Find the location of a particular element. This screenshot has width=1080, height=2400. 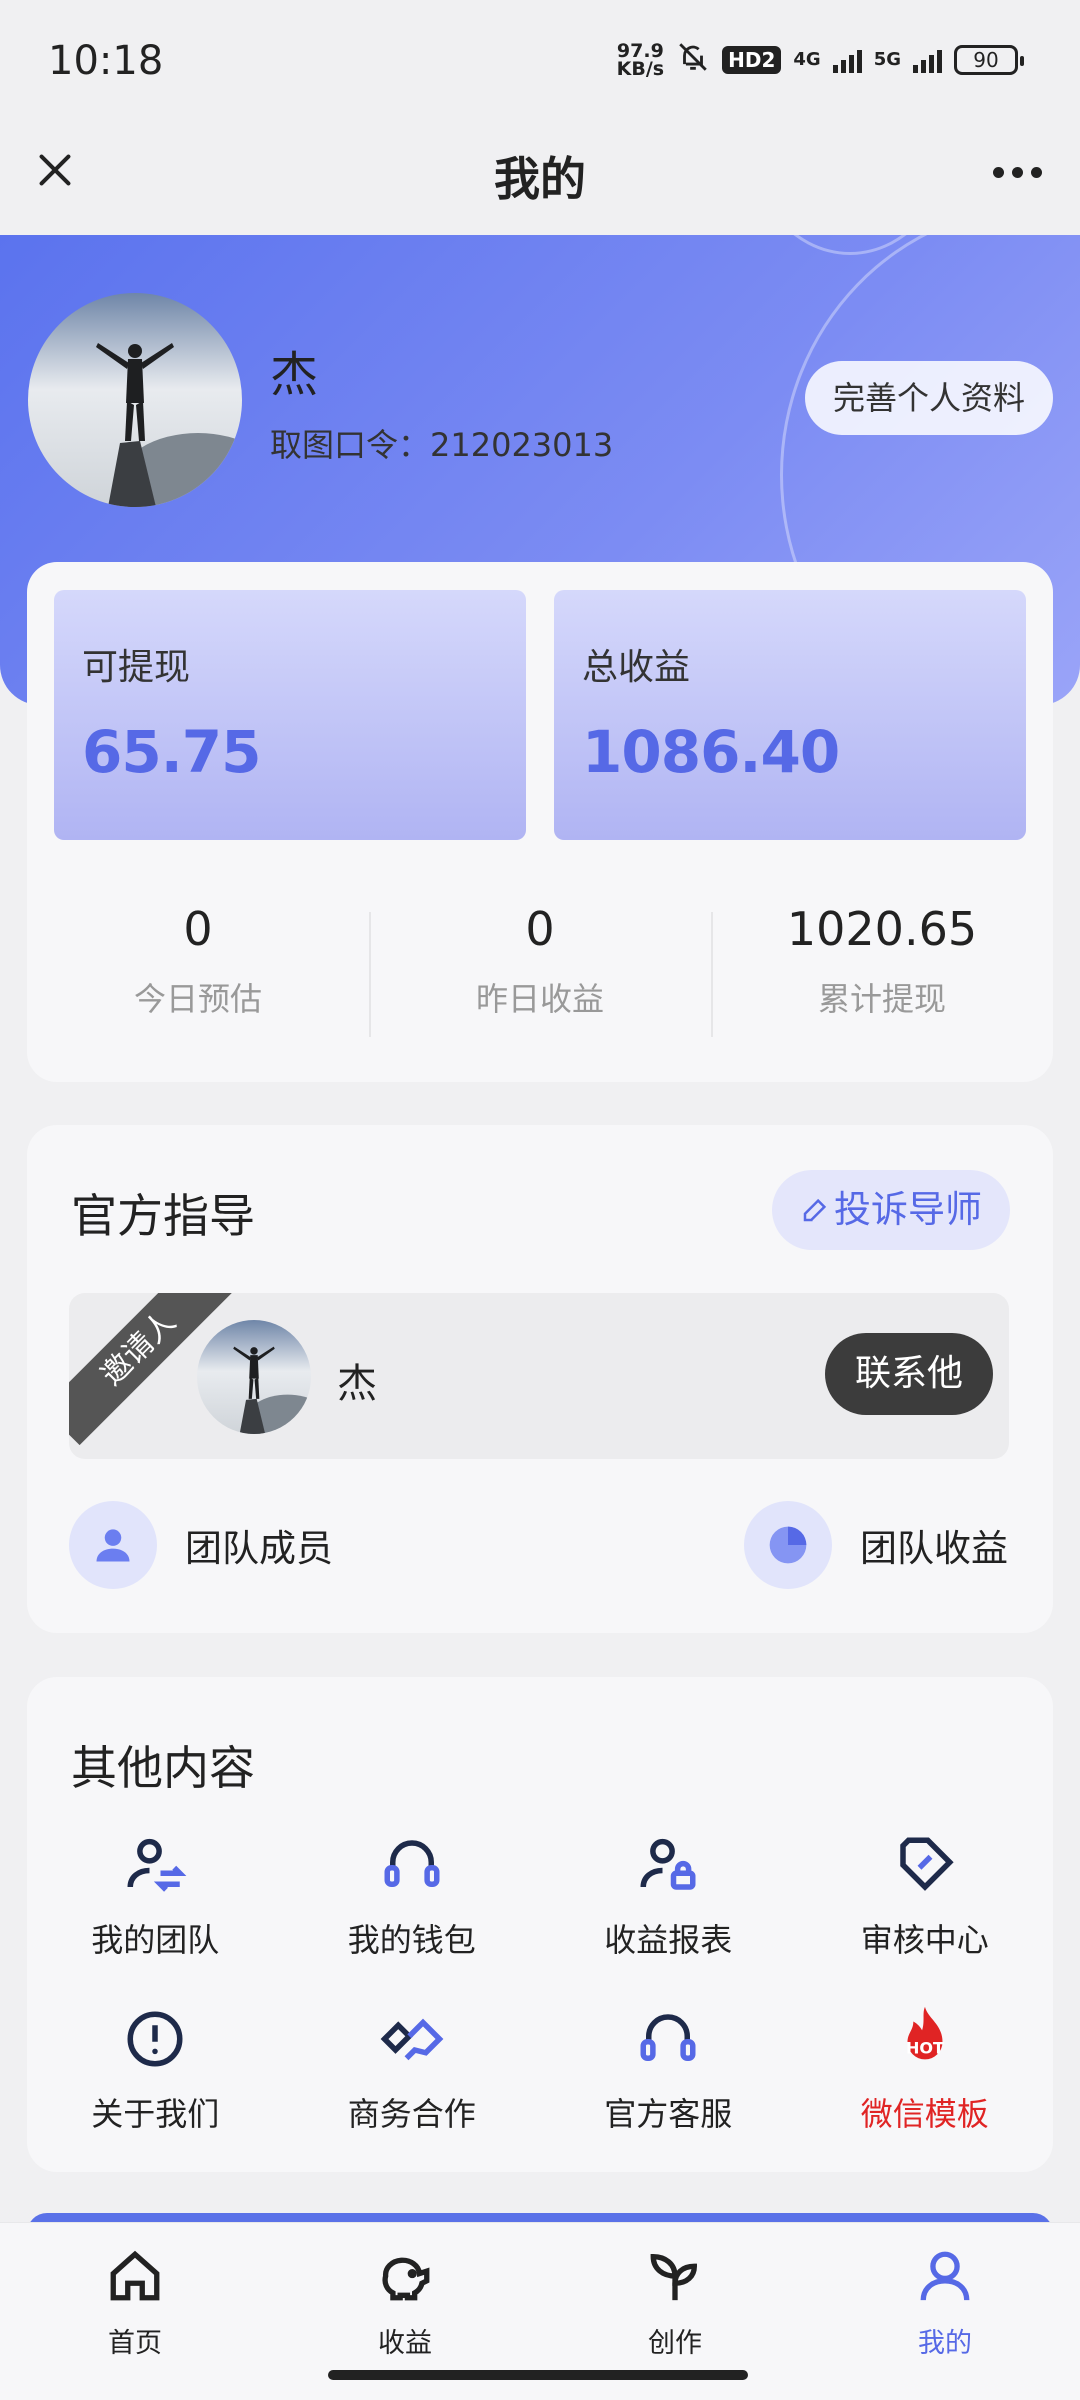

network-5g: 5G is located at coordinates (887, 59).